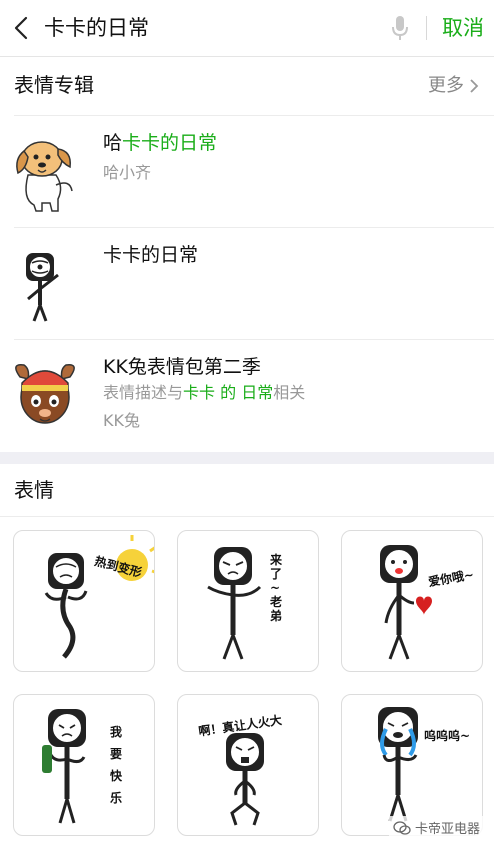 The height and width of the screenshot is (845, 494). Describe the element at coordinates (116, 765) in the screenshot. I see `sticker-caption: 我要快乐` at that location.